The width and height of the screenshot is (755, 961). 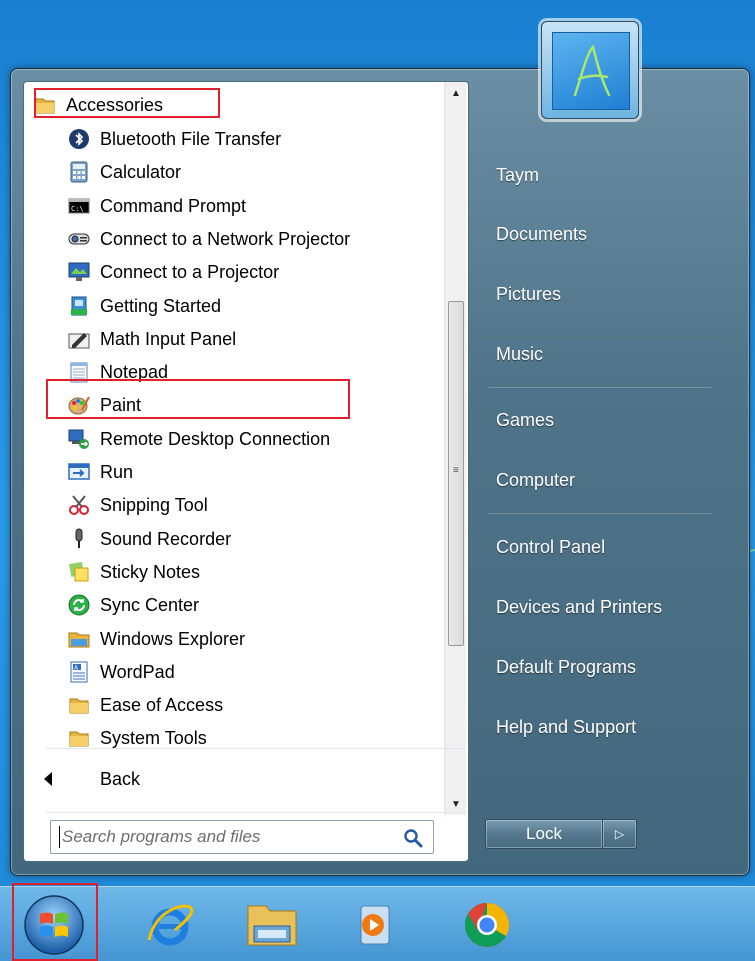 I want to click on getting-started-icon, so click(x=79, y=306).